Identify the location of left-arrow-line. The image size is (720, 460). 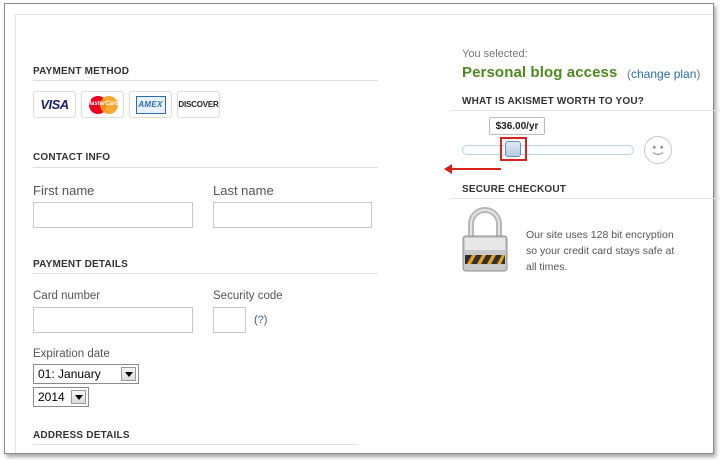
(475, 169).